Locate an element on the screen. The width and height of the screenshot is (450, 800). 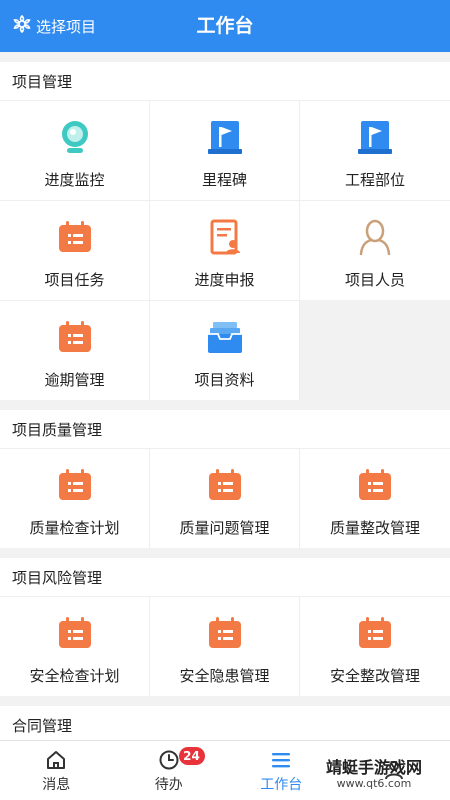
grid-item-safety-rectify: 安全整改管理 is located at coordinates (375, 646).